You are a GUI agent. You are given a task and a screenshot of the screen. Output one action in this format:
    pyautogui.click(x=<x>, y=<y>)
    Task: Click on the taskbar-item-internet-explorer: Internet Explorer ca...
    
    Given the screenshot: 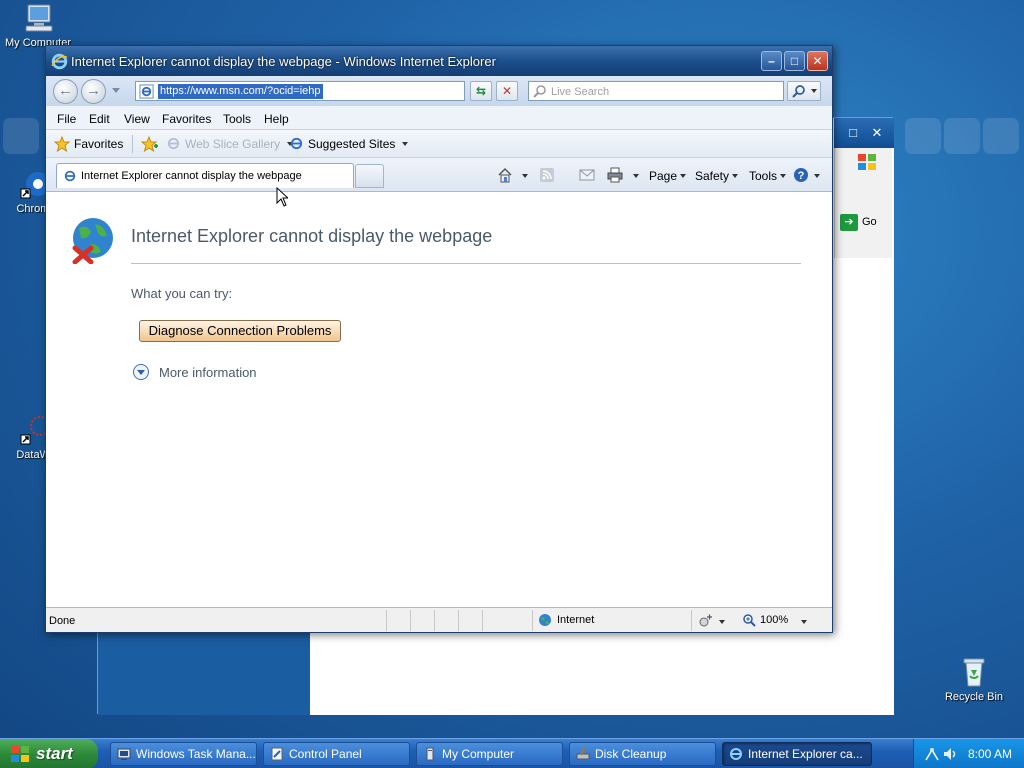 What is the action you would take?
    pyautogui.click(x=797, y=754)
    